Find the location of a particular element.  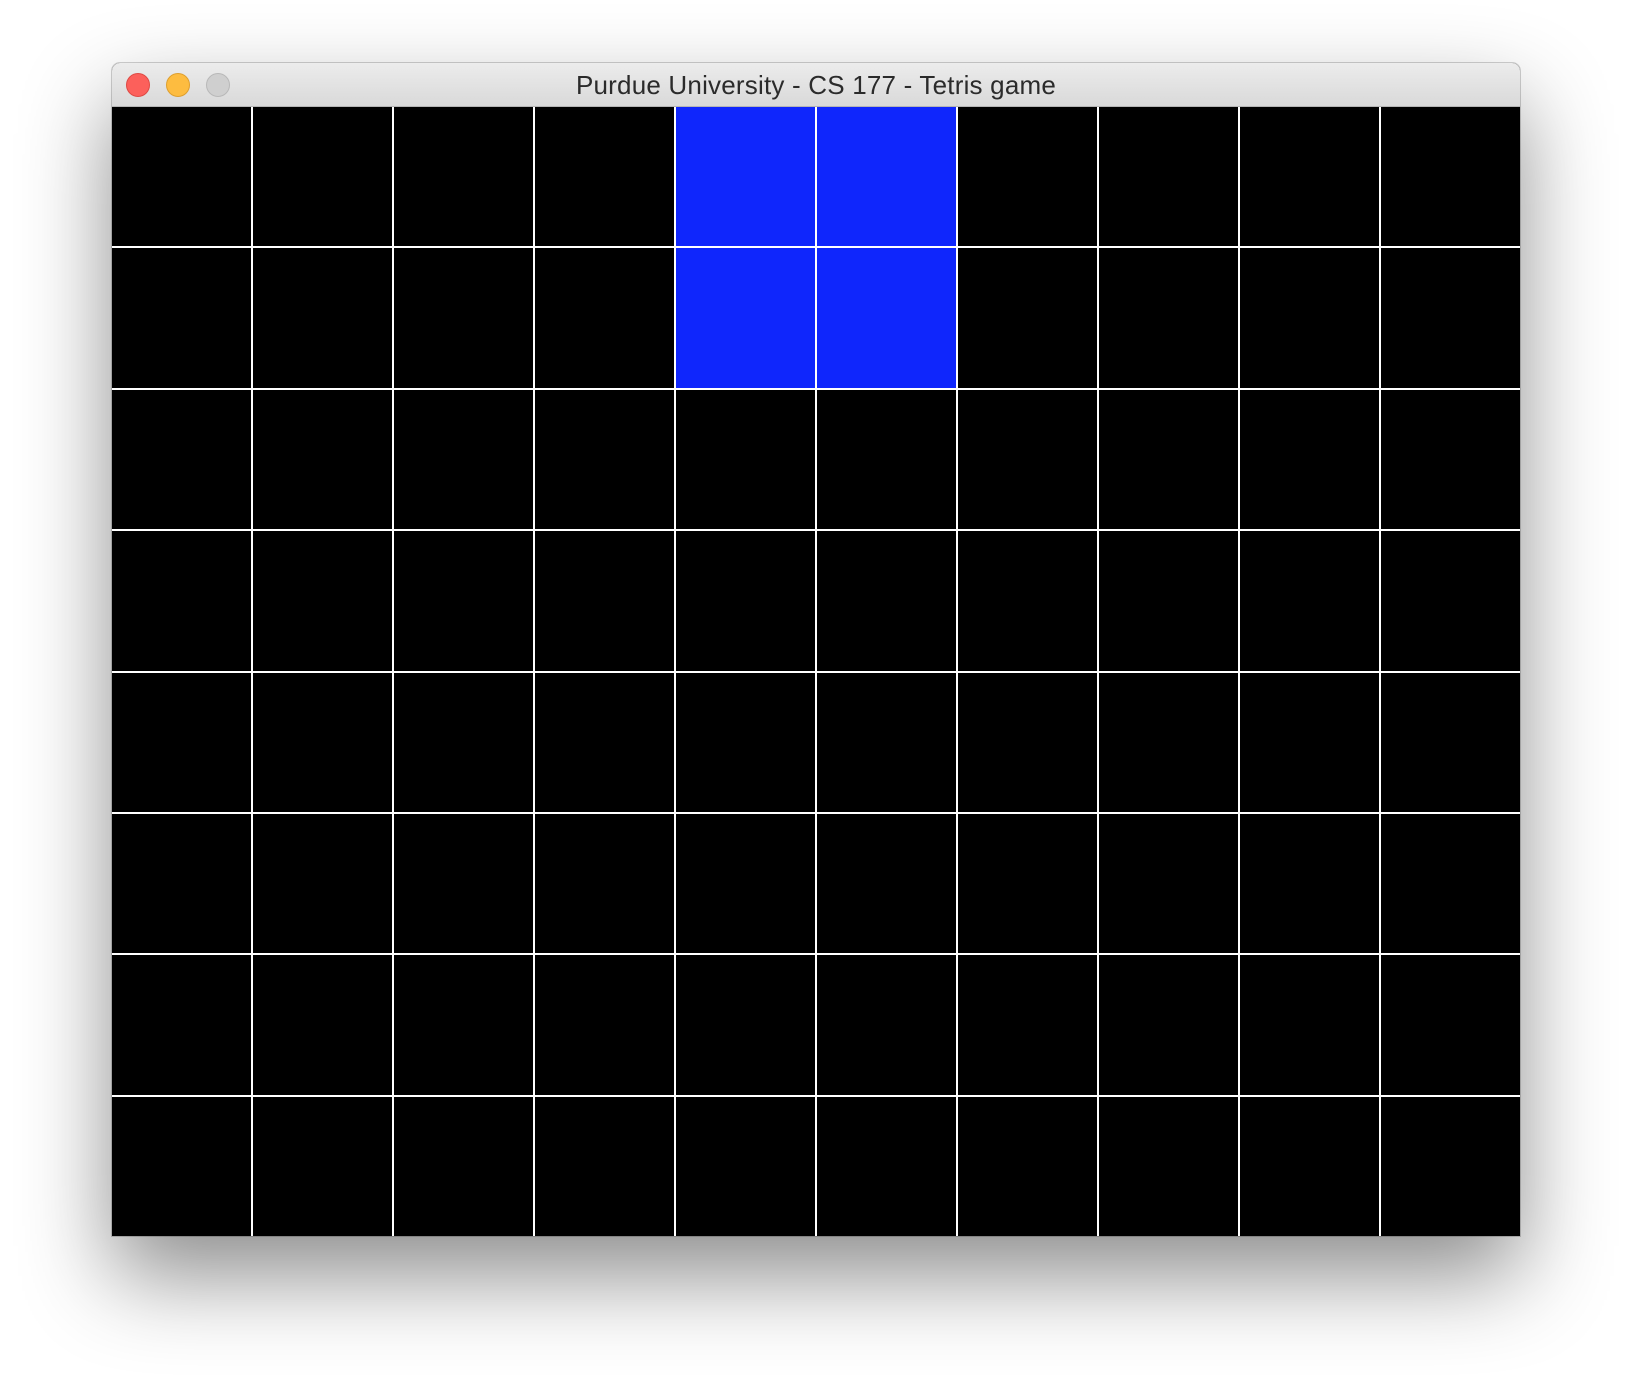

title-bar: Purdue University - CS 177 - Tetris game is located at coordinates (816, 85).